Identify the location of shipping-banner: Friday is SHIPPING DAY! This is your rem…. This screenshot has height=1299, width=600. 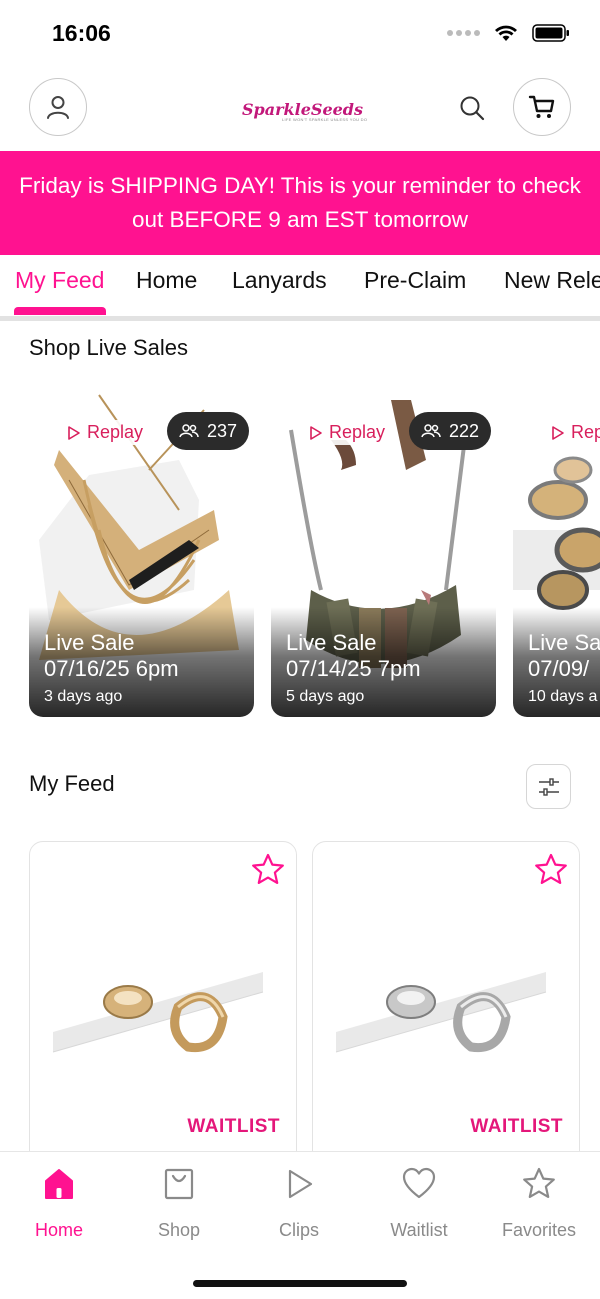
(300, 203).